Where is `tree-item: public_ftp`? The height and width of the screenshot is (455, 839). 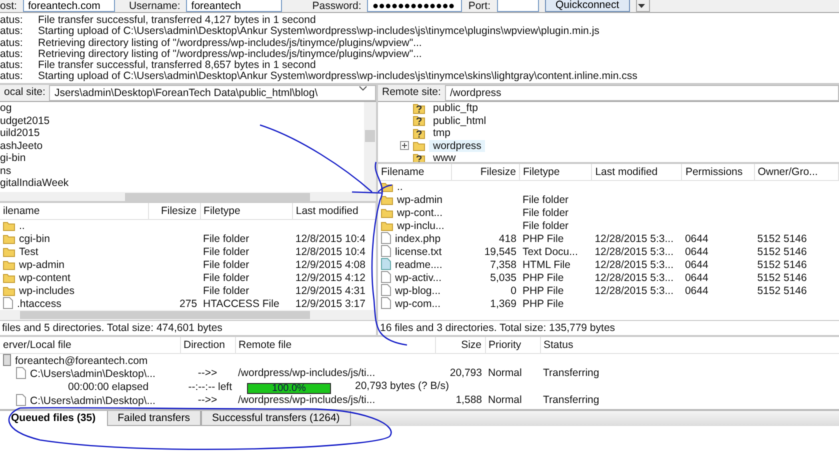
tree-item: public_ftp is located at coordinates (455, 108).